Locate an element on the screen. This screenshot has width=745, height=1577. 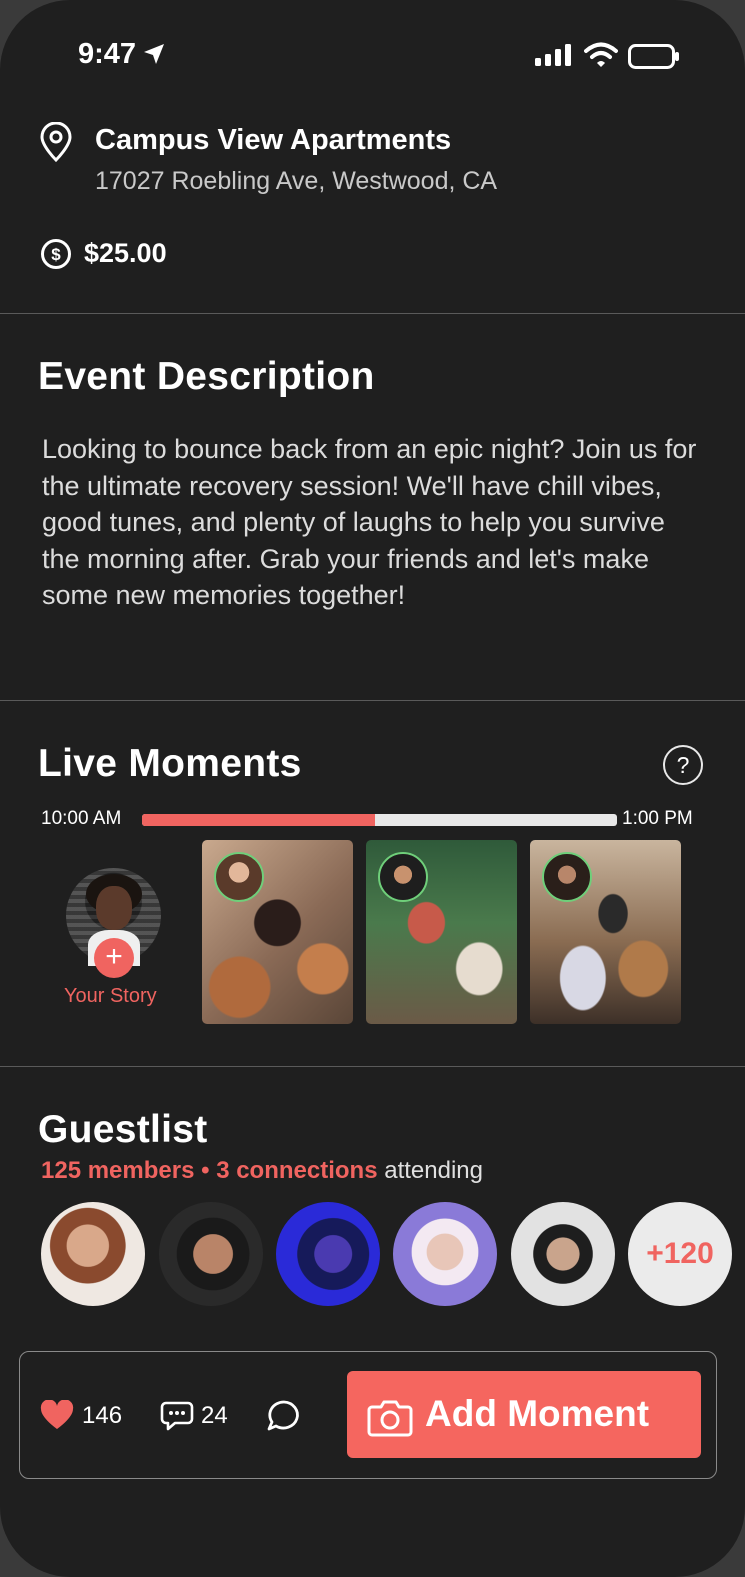
add-moment-button: Add Moment is located at coordinates (524, 1414).